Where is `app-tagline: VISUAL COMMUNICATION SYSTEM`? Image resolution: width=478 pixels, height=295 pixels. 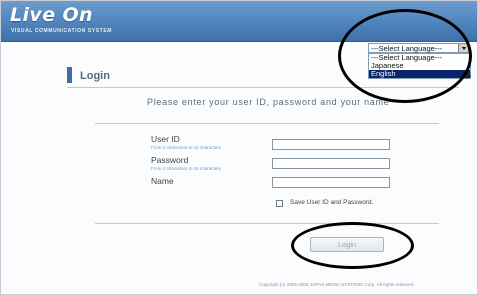 app-tagline: VISUAL COMMUNICATION SYSTEM is located at coordinates (62, 31).